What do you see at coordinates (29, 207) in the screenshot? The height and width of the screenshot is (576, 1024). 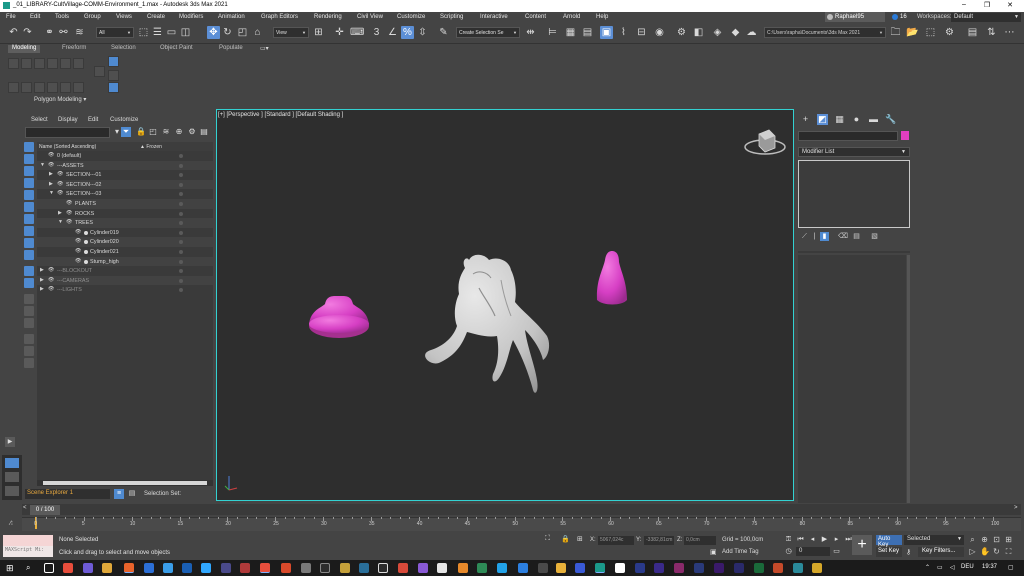 I see `display-helpers-icon` at bounding box center [29, 207].